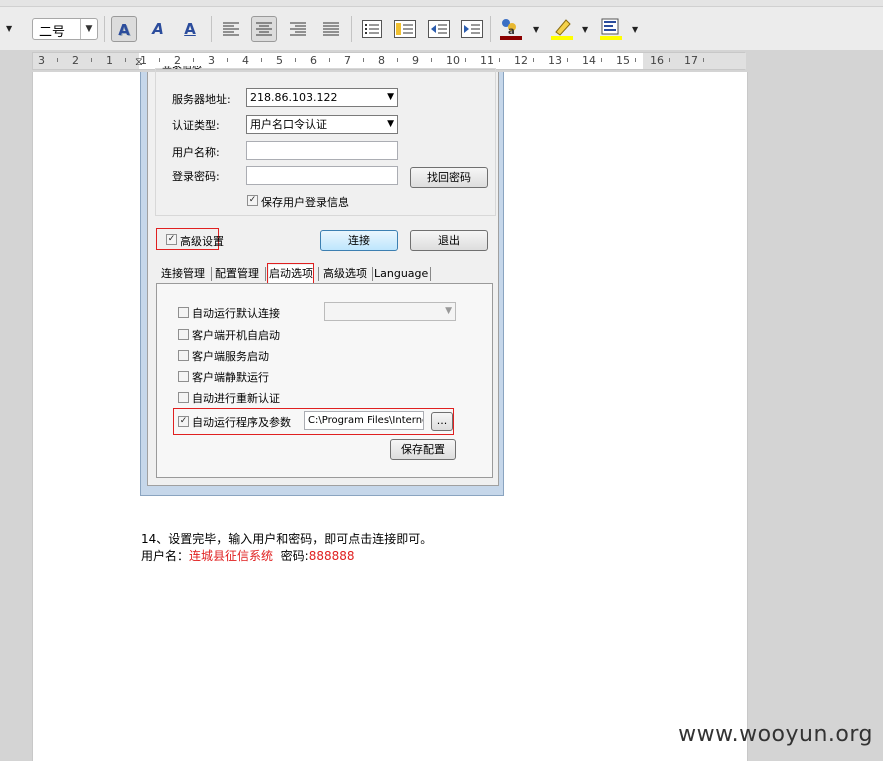 This screenshot has width=883, height=761. Describe the element at coordinates (202, 241) in the screenshot. I see `advanced-settings-label: 高级设置` at that location.